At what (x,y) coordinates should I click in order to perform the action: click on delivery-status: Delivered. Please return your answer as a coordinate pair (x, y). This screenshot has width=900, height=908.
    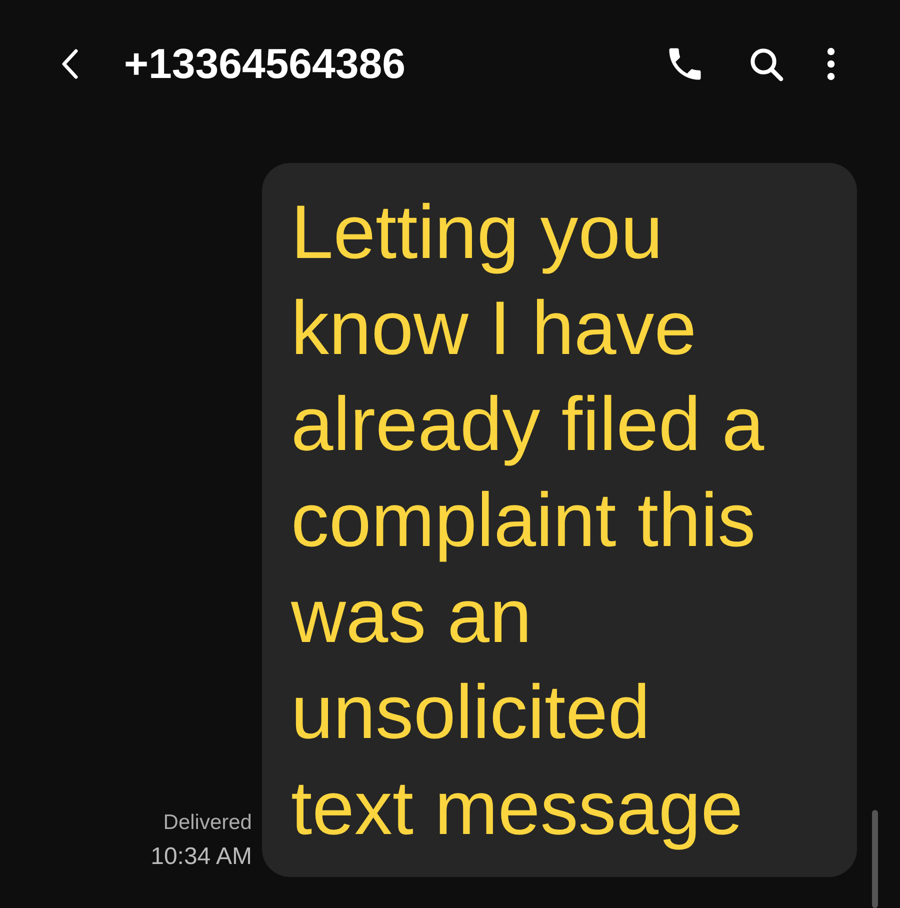
    Looking at the image, I should click on (207, 823).